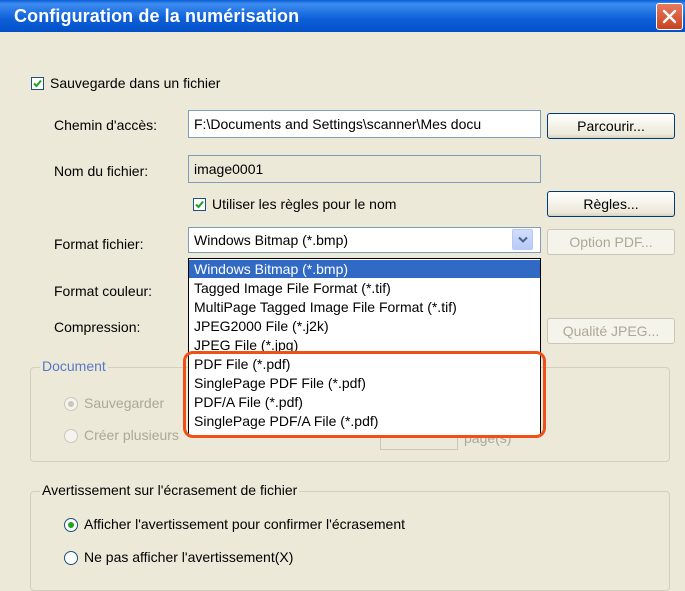 This screenshot has height=591, width=685. Describe the element at coordinates (342, 16) in the screenshot. I see `title-bar: Configuration de la numérisation` at that location.